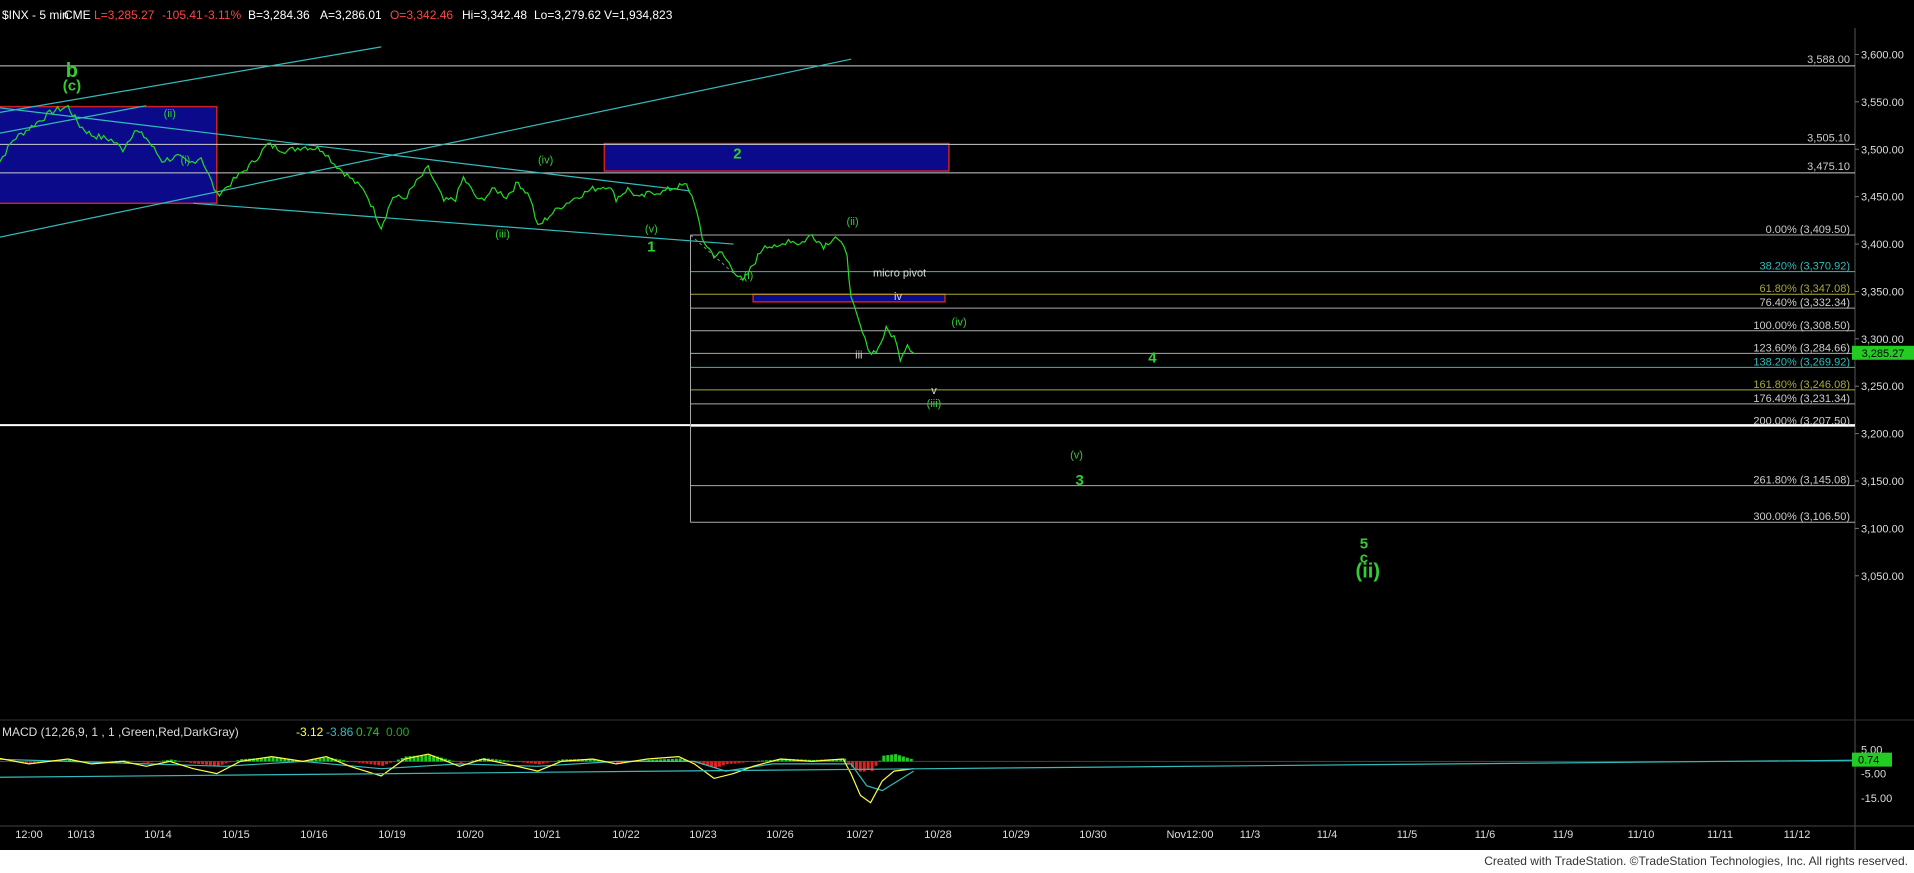 This screenshot has height=873, width=1914. Describe the element at coordinates (222, 15) in the screenshot. I see `change-pct-text: -3.11%` at that location.